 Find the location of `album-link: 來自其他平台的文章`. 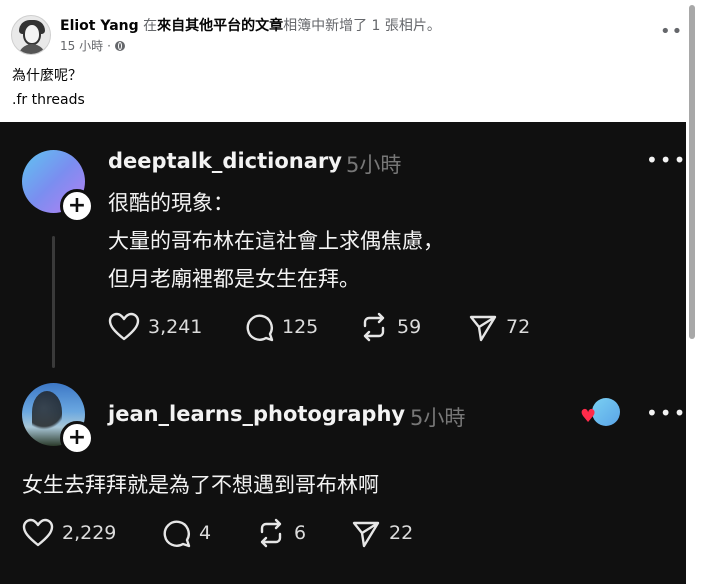

album-link: 來自其他平台的文章 is located at coordinates (220, 26).